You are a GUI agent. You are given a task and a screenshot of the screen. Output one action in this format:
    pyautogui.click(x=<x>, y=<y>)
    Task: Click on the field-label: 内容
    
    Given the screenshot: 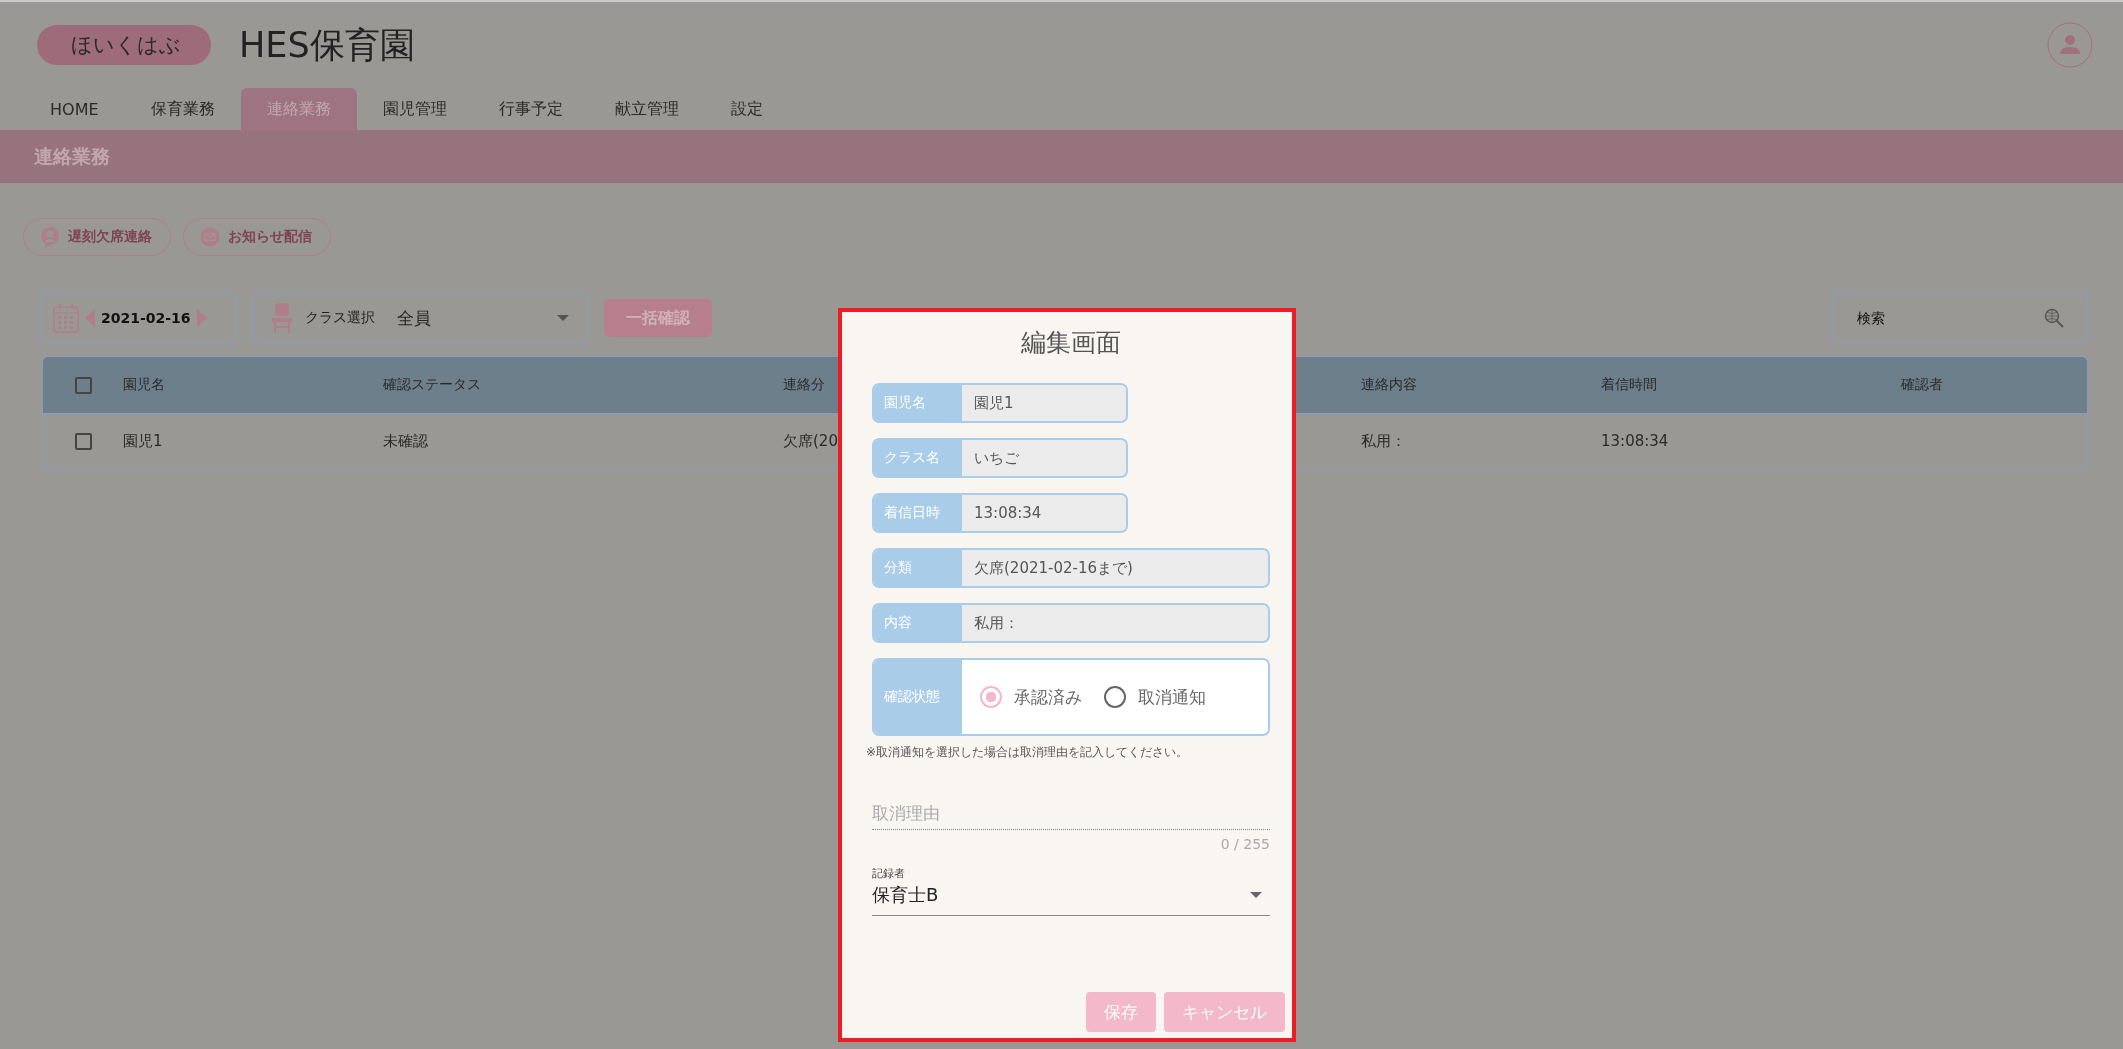 What is the action you would take?
    pyautogui.click(x=918, y=623)
    